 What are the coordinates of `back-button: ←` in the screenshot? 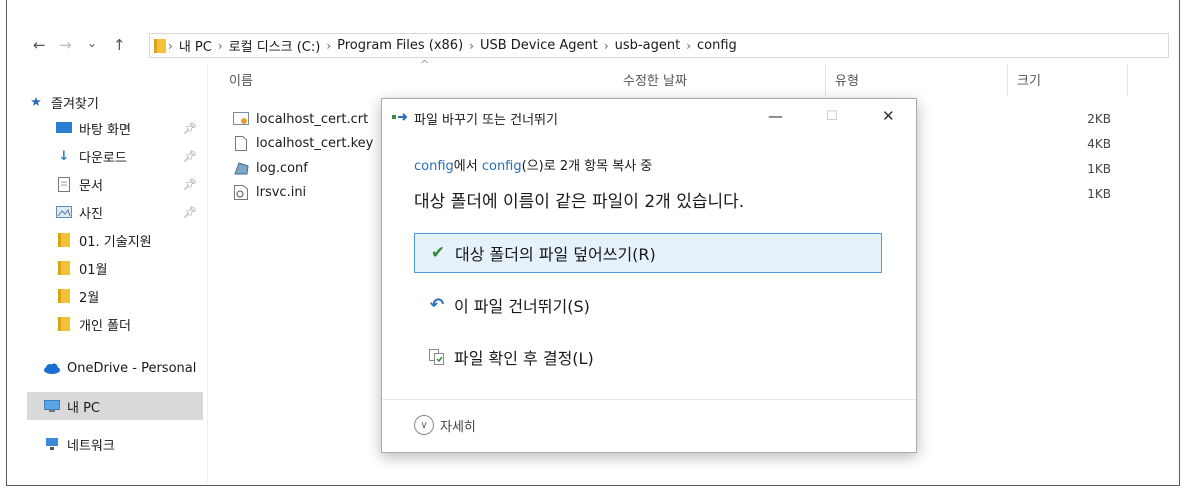 It's located at (39, 45).